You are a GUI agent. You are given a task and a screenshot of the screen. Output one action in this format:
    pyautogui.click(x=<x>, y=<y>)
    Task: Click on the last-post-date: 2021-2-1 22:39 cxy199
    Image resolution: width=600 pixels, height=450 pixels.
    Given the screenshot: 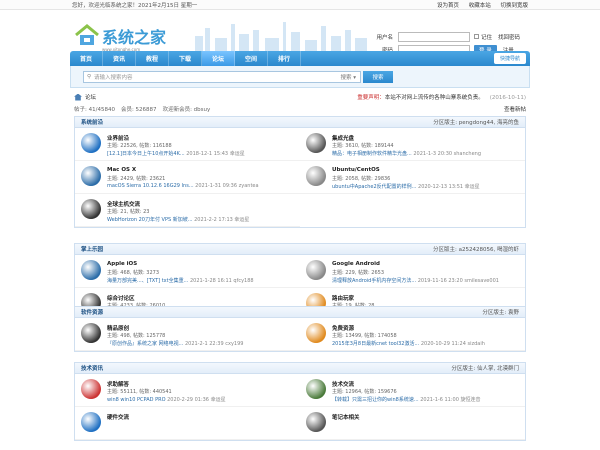 What is the action you would take?
    pyautogui.click(x=214, y=344)
    